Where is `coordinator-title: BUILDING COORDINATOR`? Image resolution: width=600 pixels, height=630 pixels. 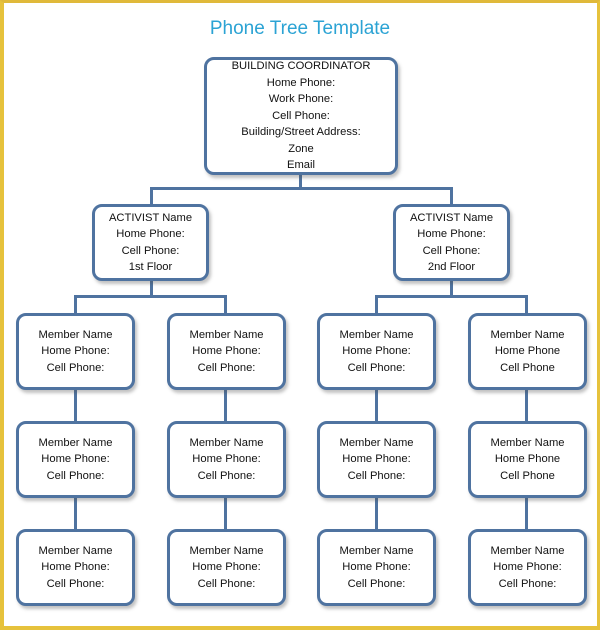
coordinator-title: BUILDING COORDINATOR is located at coordinates (301, 66).